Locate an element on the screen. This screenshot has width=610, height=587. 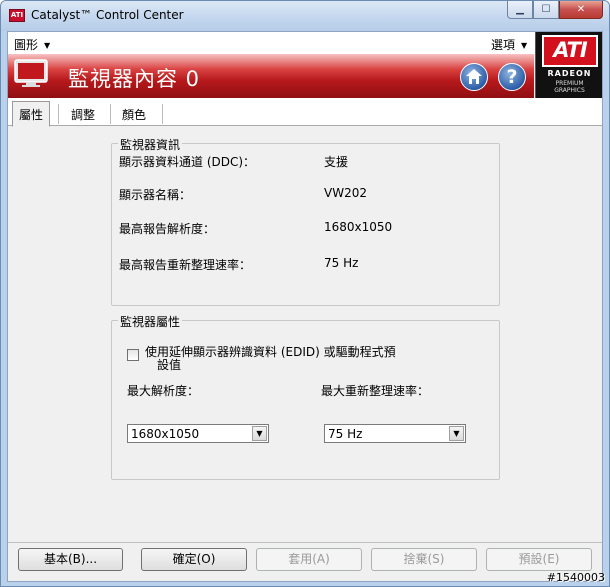
graphics-menu: 圖形 ▼ is located at coordinates (32, 44).